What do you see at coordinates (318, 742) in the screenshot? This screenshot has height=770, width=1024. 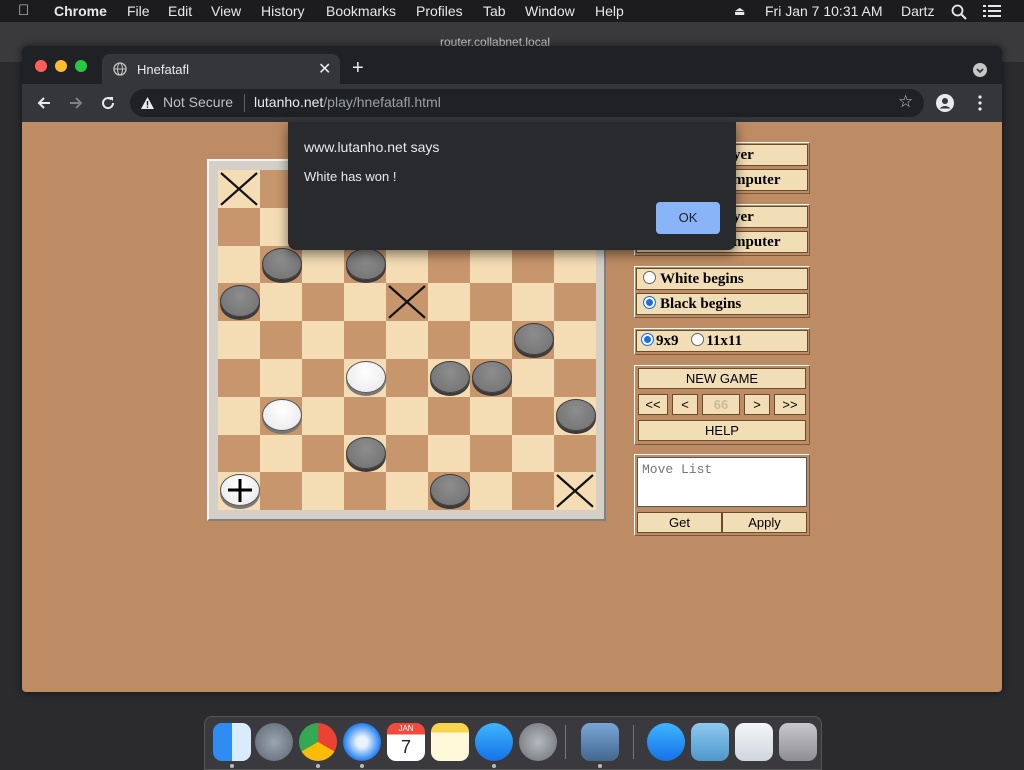 I see `chrome-icon` at bounding box center [318, 742].